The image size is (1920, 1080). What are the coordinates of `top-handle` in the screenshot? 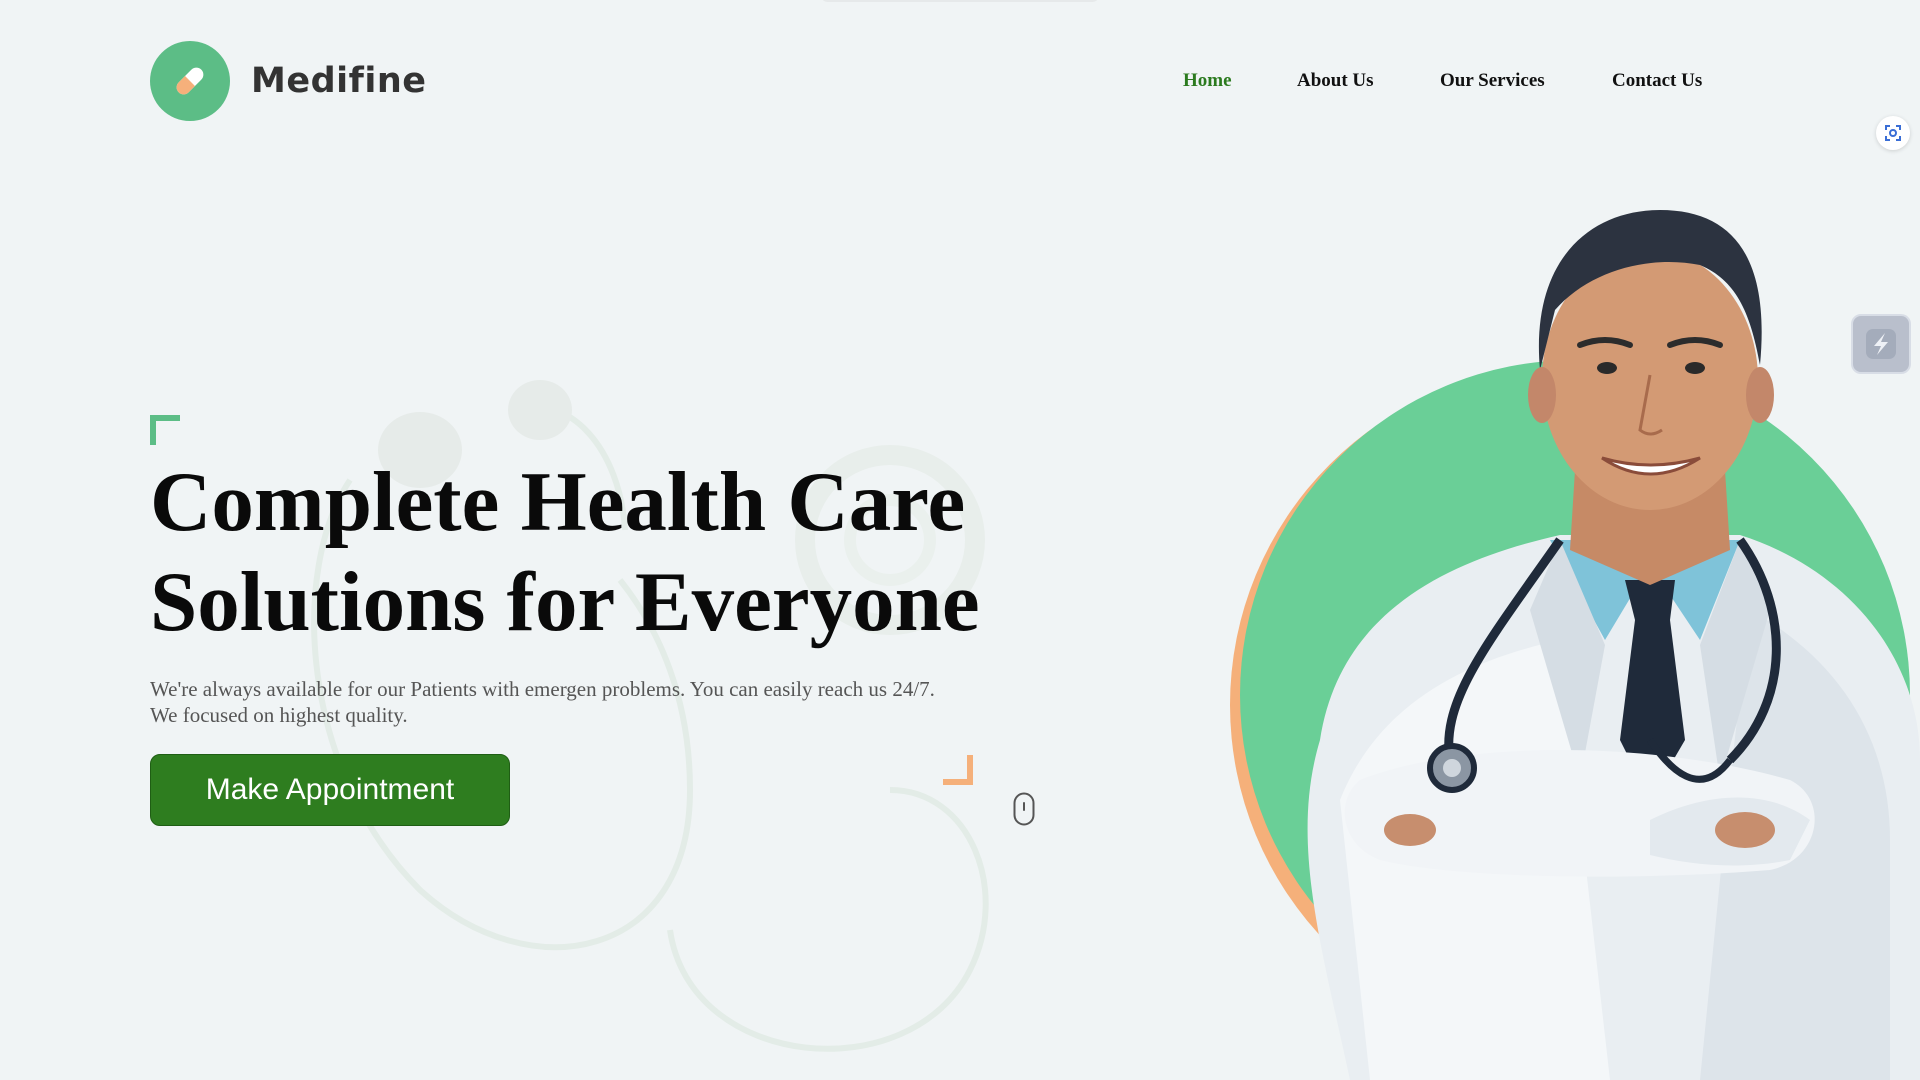 It's located at (960, 1).